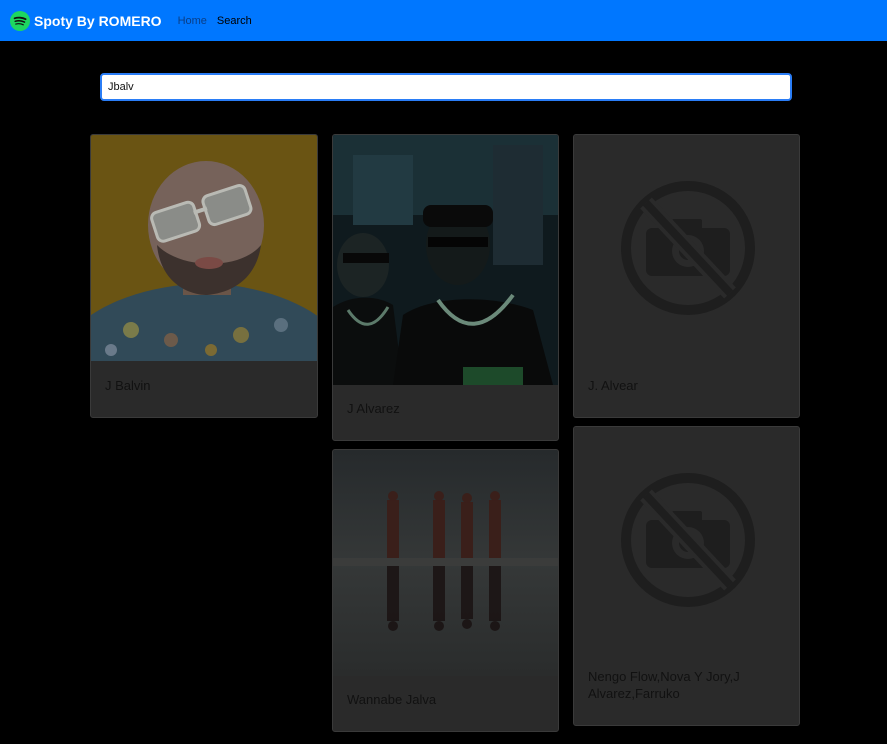 This screenshot has height=744, width=887. Describe the element at coordinates (443, 20) in the screenshot. I see `navbar: Spoty By ROMERO Home Search` at that location.